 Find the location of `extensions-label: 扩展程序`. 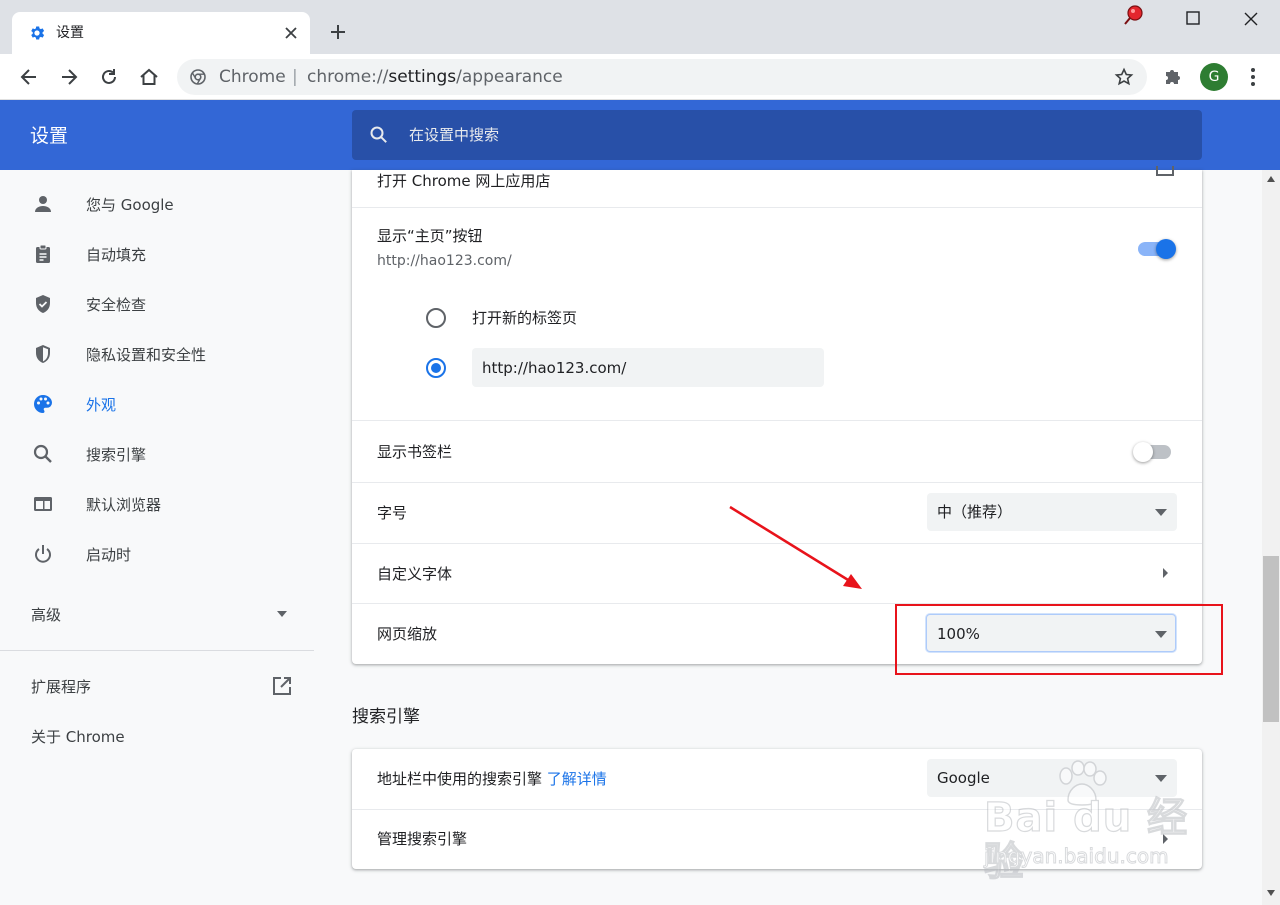

extensions-label: 扩展程序 is located at coordinates (61, 687).